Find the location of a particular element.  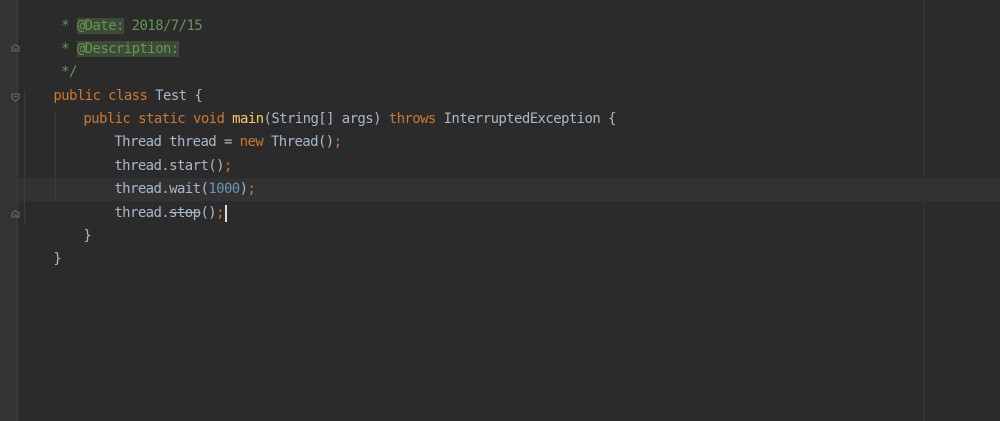

text-caret is located at coordinates (225, 213).